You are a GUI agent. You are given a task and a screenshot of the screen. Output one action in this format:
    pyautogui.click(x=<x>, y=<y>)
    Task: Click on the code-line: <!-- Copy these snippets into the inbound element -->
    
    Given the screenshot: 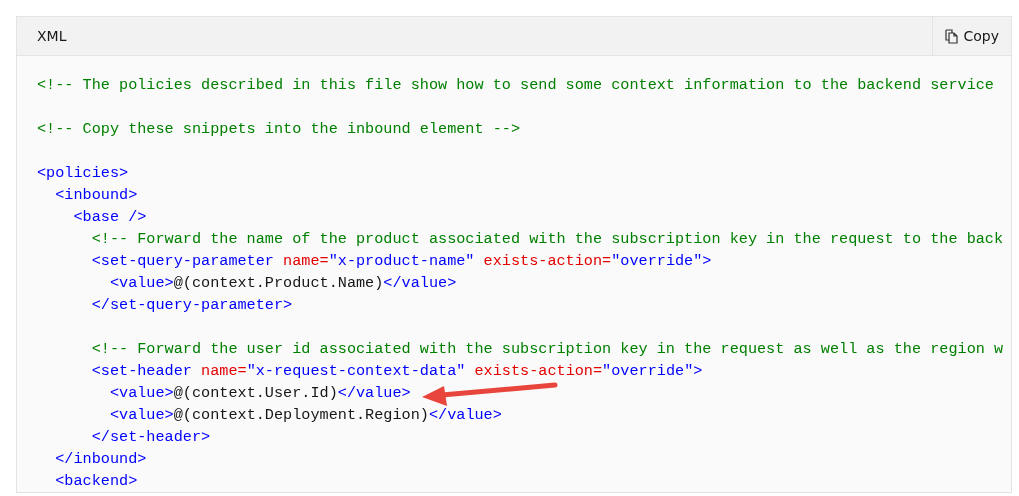 What is the action you would take?
    pyautogui.click(x=279, y=129)
    